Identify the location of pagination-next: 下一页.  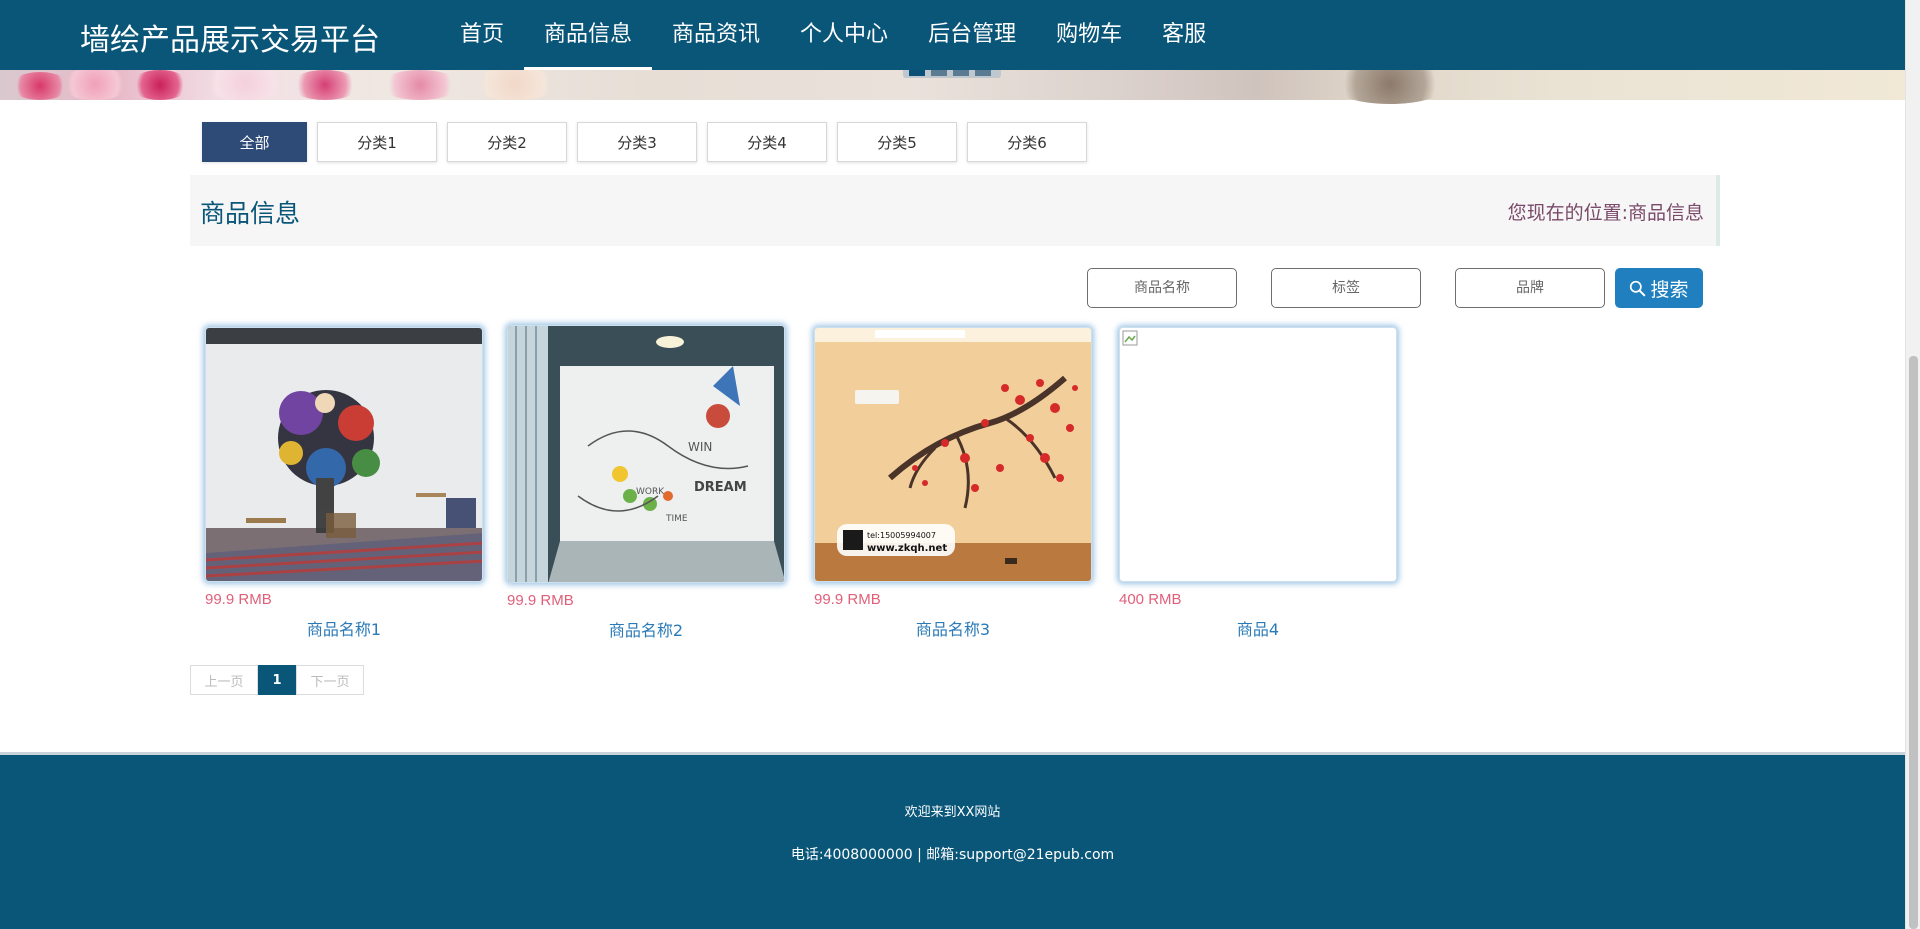
(330, 680).